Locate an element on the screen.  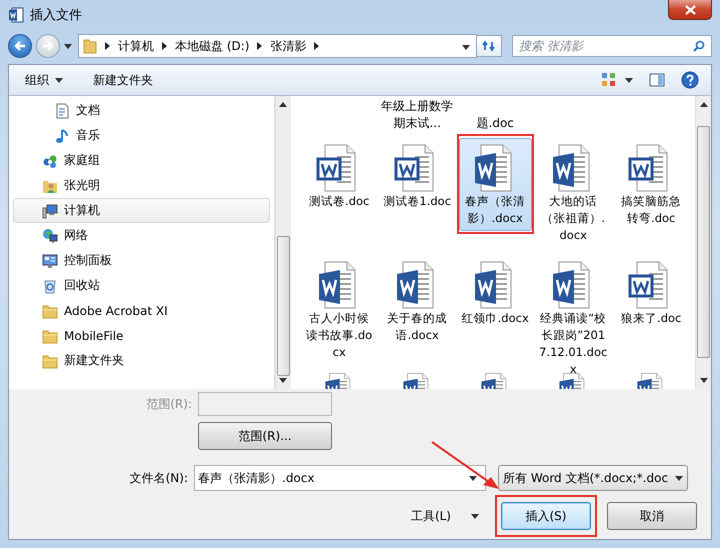
file-item: 测试卷1.doc is located at coordinates (417, 176).